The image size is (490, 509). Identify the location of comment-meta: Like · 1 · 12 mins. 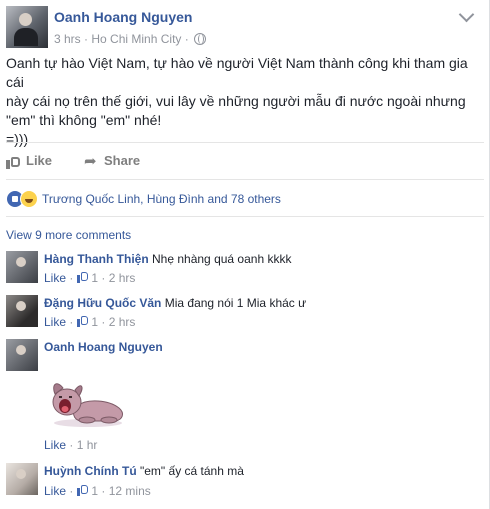
(97, 491).